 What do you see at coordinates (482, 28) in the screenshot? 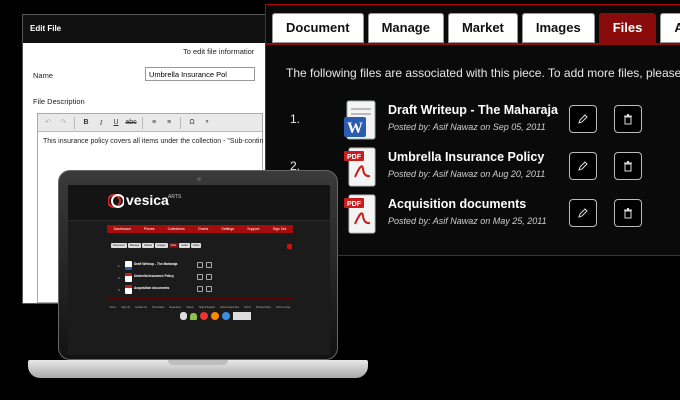
I see `tab-market: Market` at bounding box center [482, 28].